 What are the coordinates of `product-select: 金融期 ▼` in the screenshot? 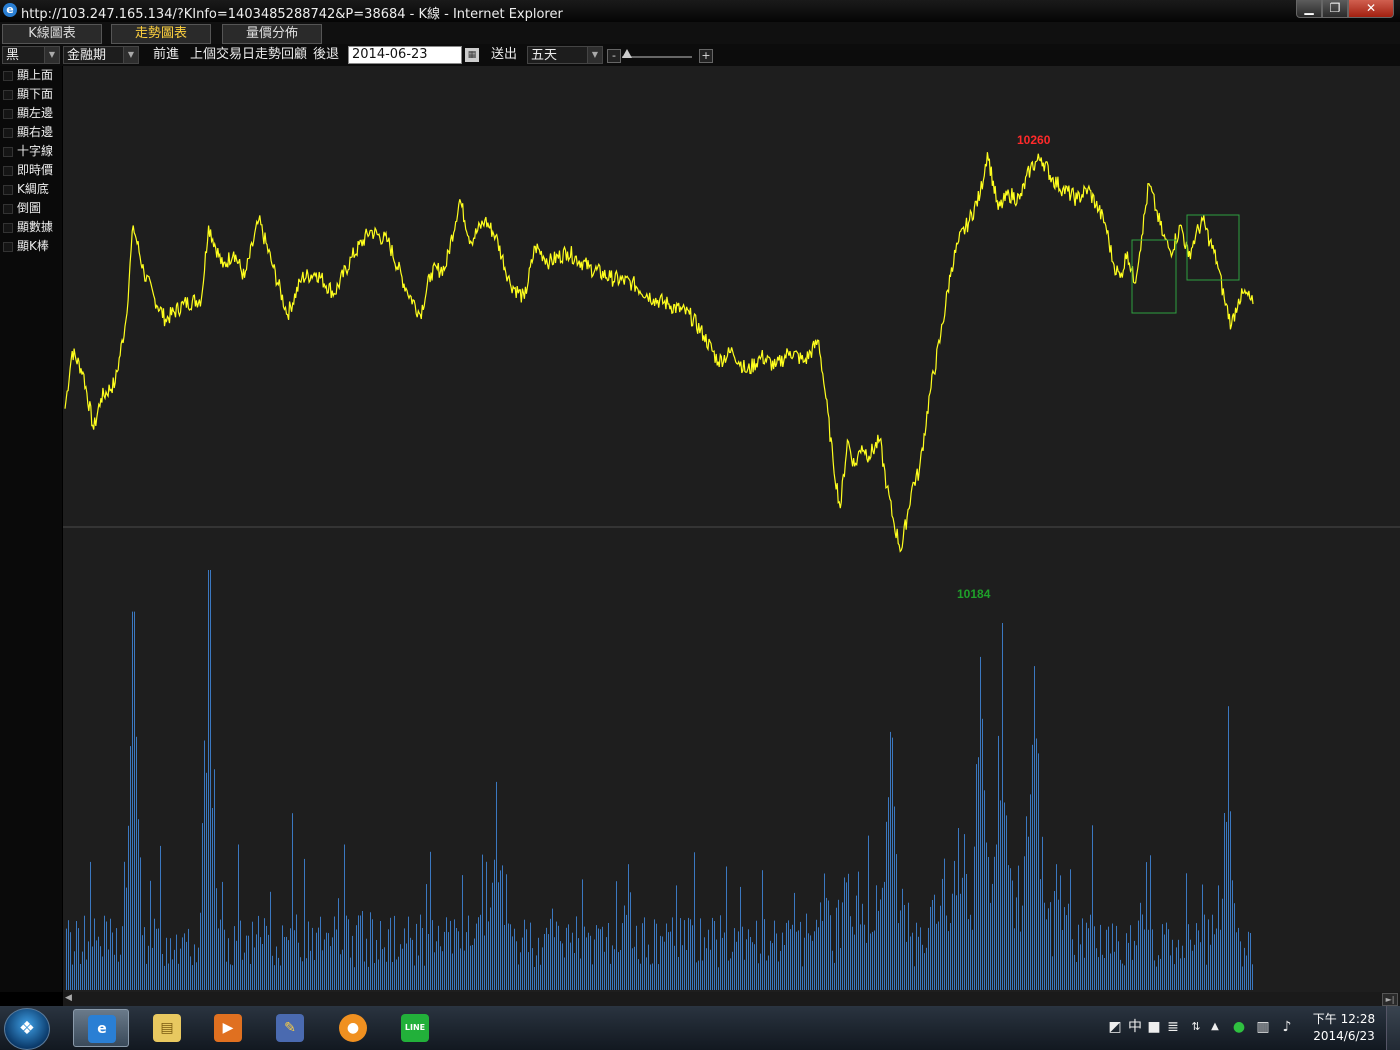 It's located at (101, 55).